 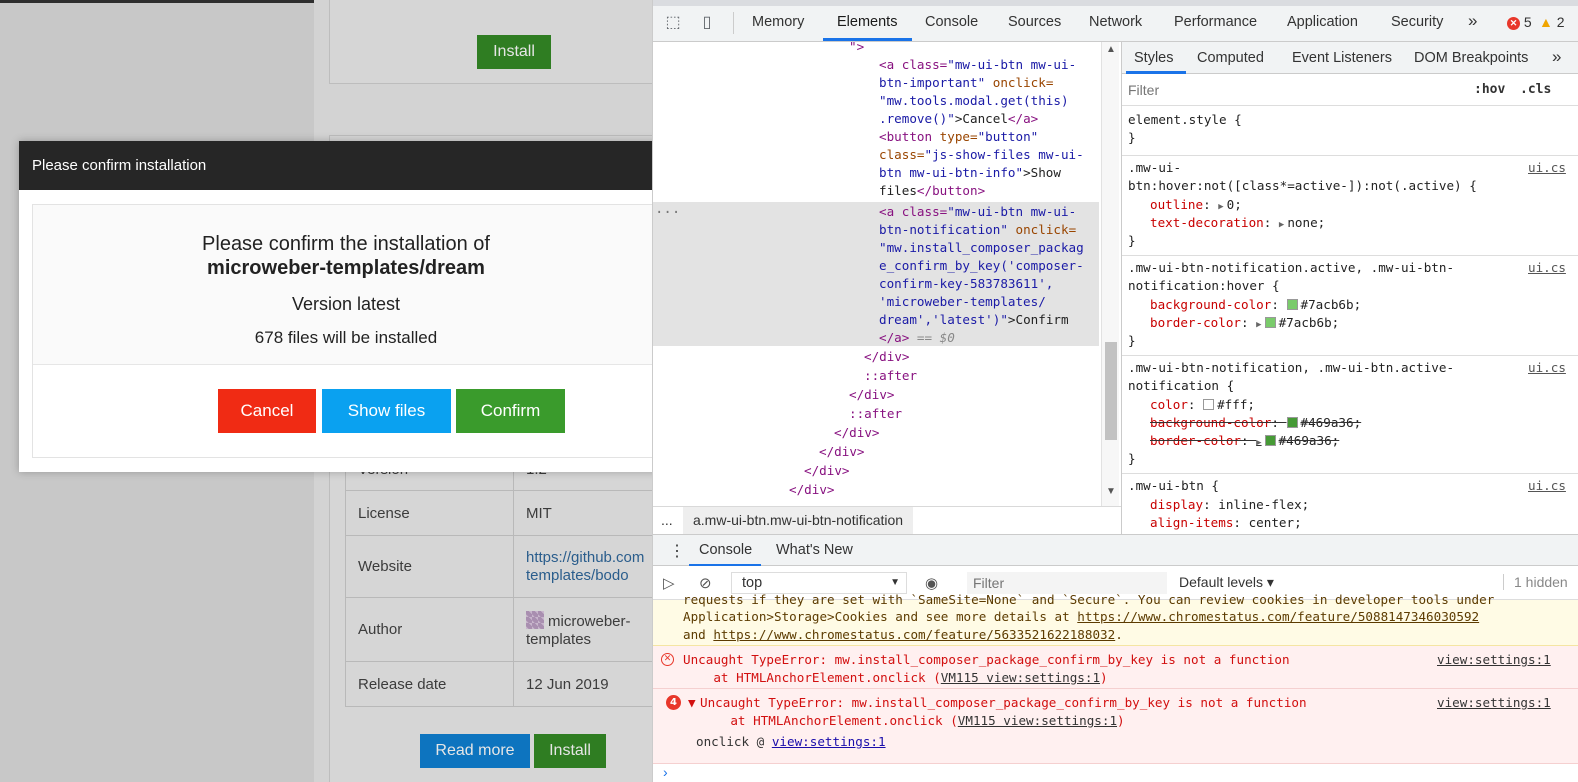 I want to click on onclick-frame-link: view:settings:1, so click(x=829, y=741).